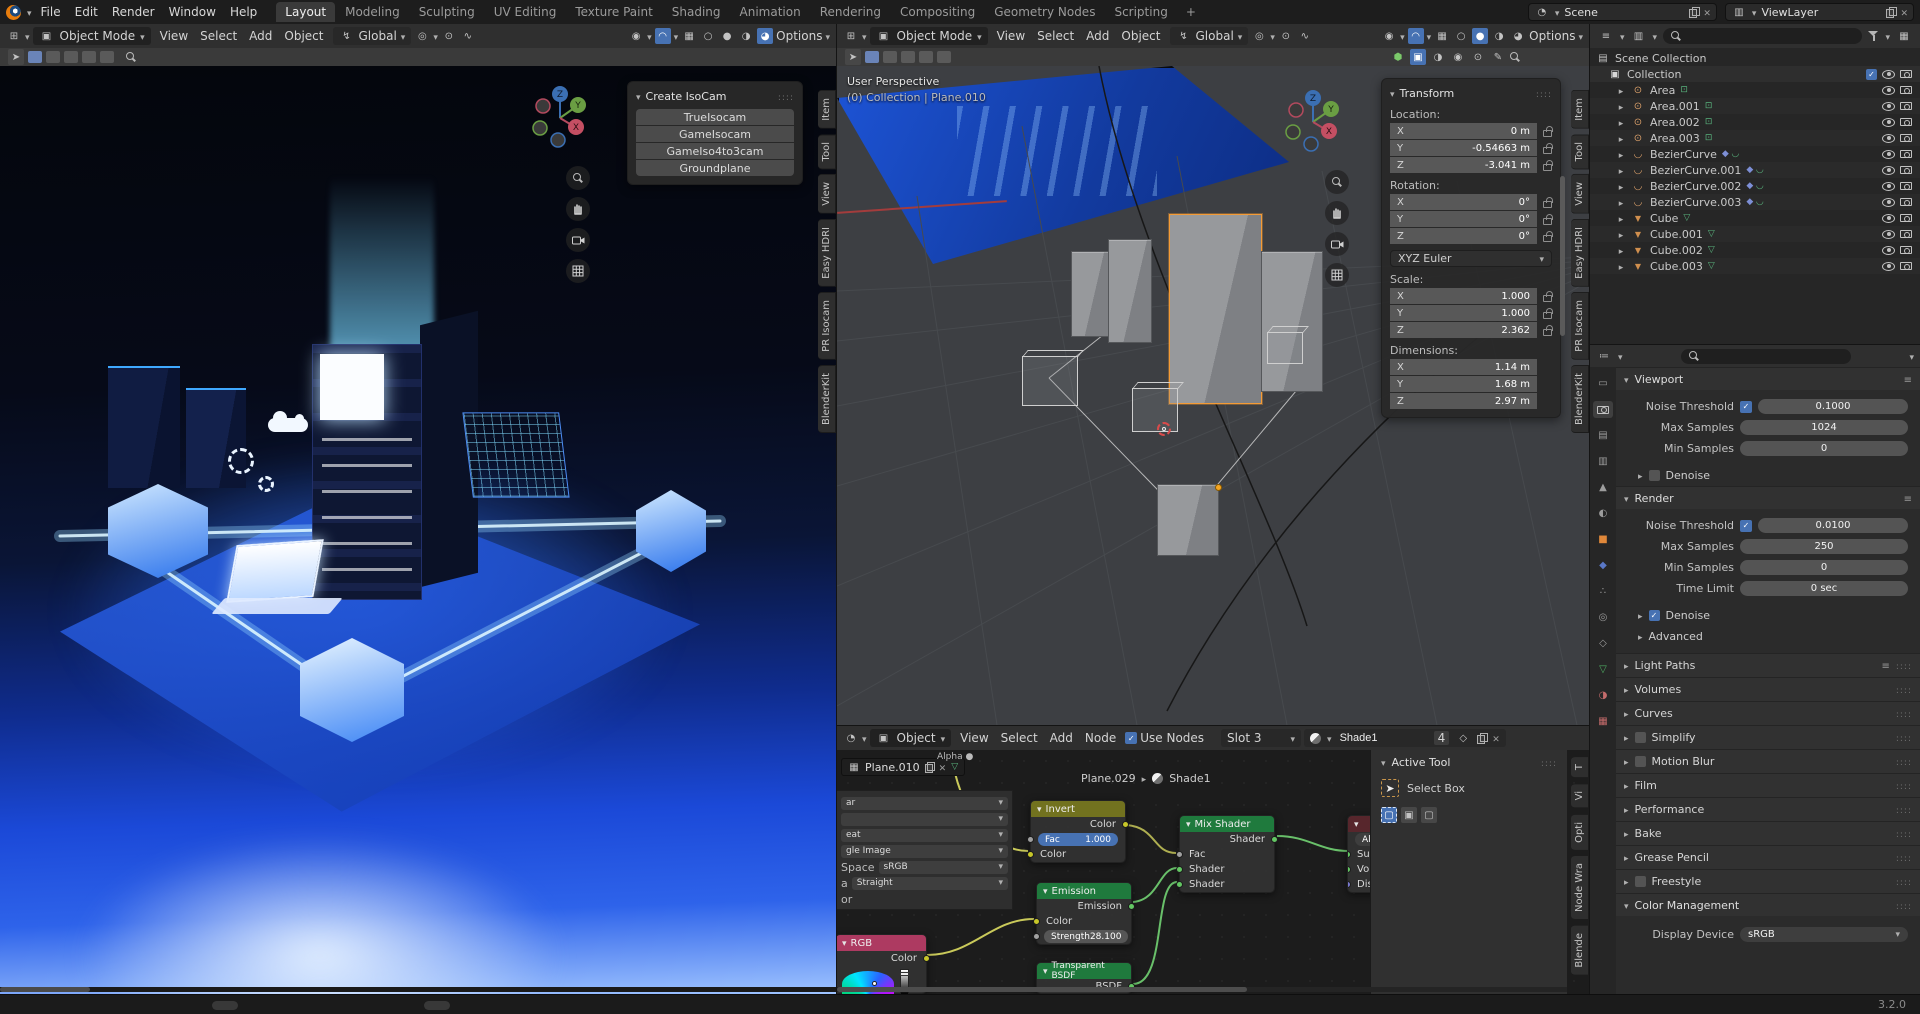 The width and height of the screenshot is (1920, 1014). What do you see at coordinates (1676, 250) in the screenshot?
I see `object-name: Cube.002` at bounding box center [1676, 250].